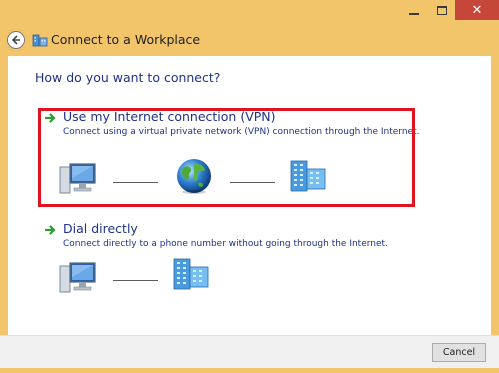 This screenshot has height=373, width=499. Describe the element at coordinates (413, 10) in the screenshot. I see `minimize-button` at that location.